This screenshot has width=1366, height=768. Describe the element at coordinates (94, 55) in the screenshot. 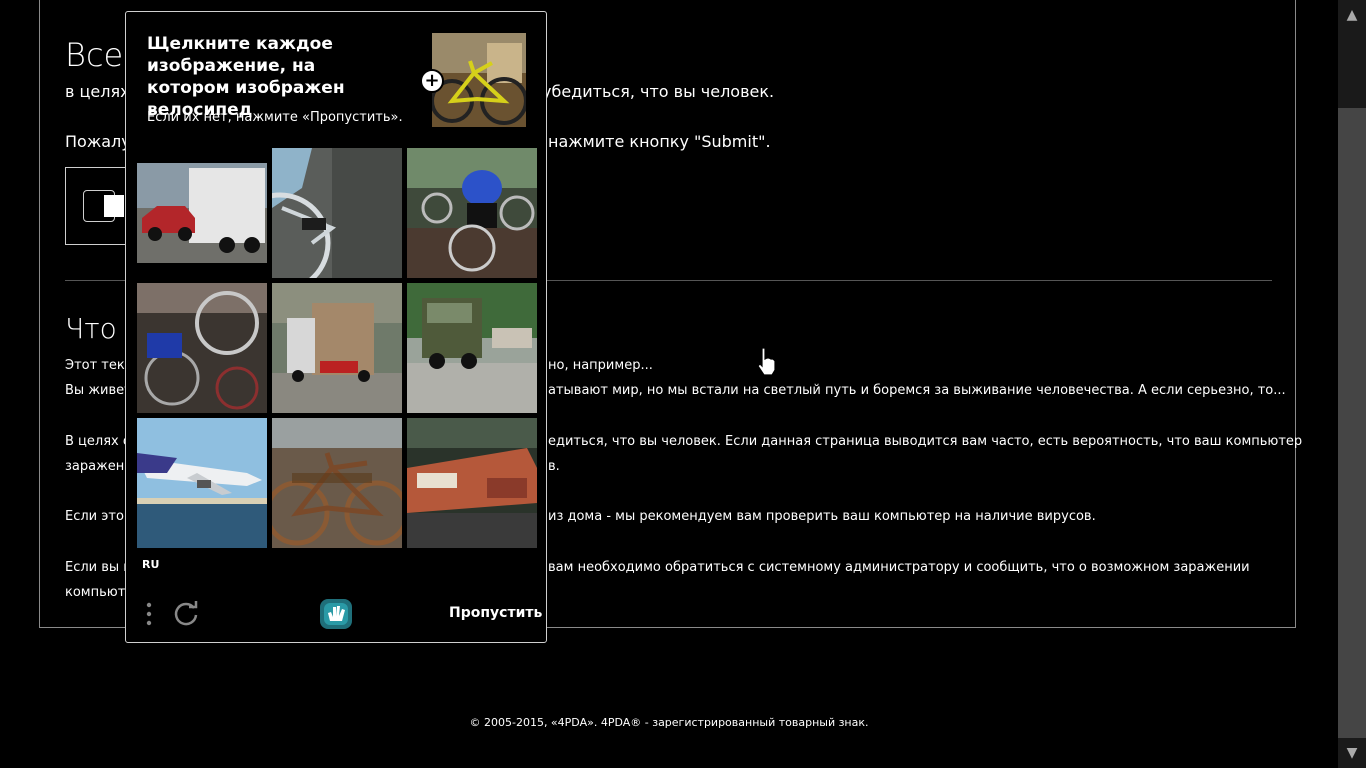

I see `page-title: Все` at that location.